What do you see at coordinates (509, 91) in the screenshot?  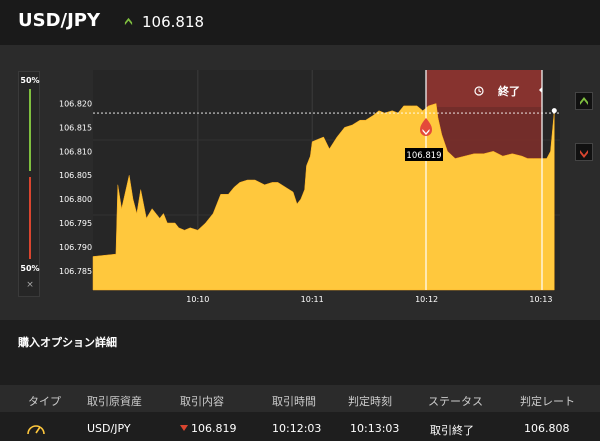 I see `end-label: 終了` at bounding box center [509, 91].